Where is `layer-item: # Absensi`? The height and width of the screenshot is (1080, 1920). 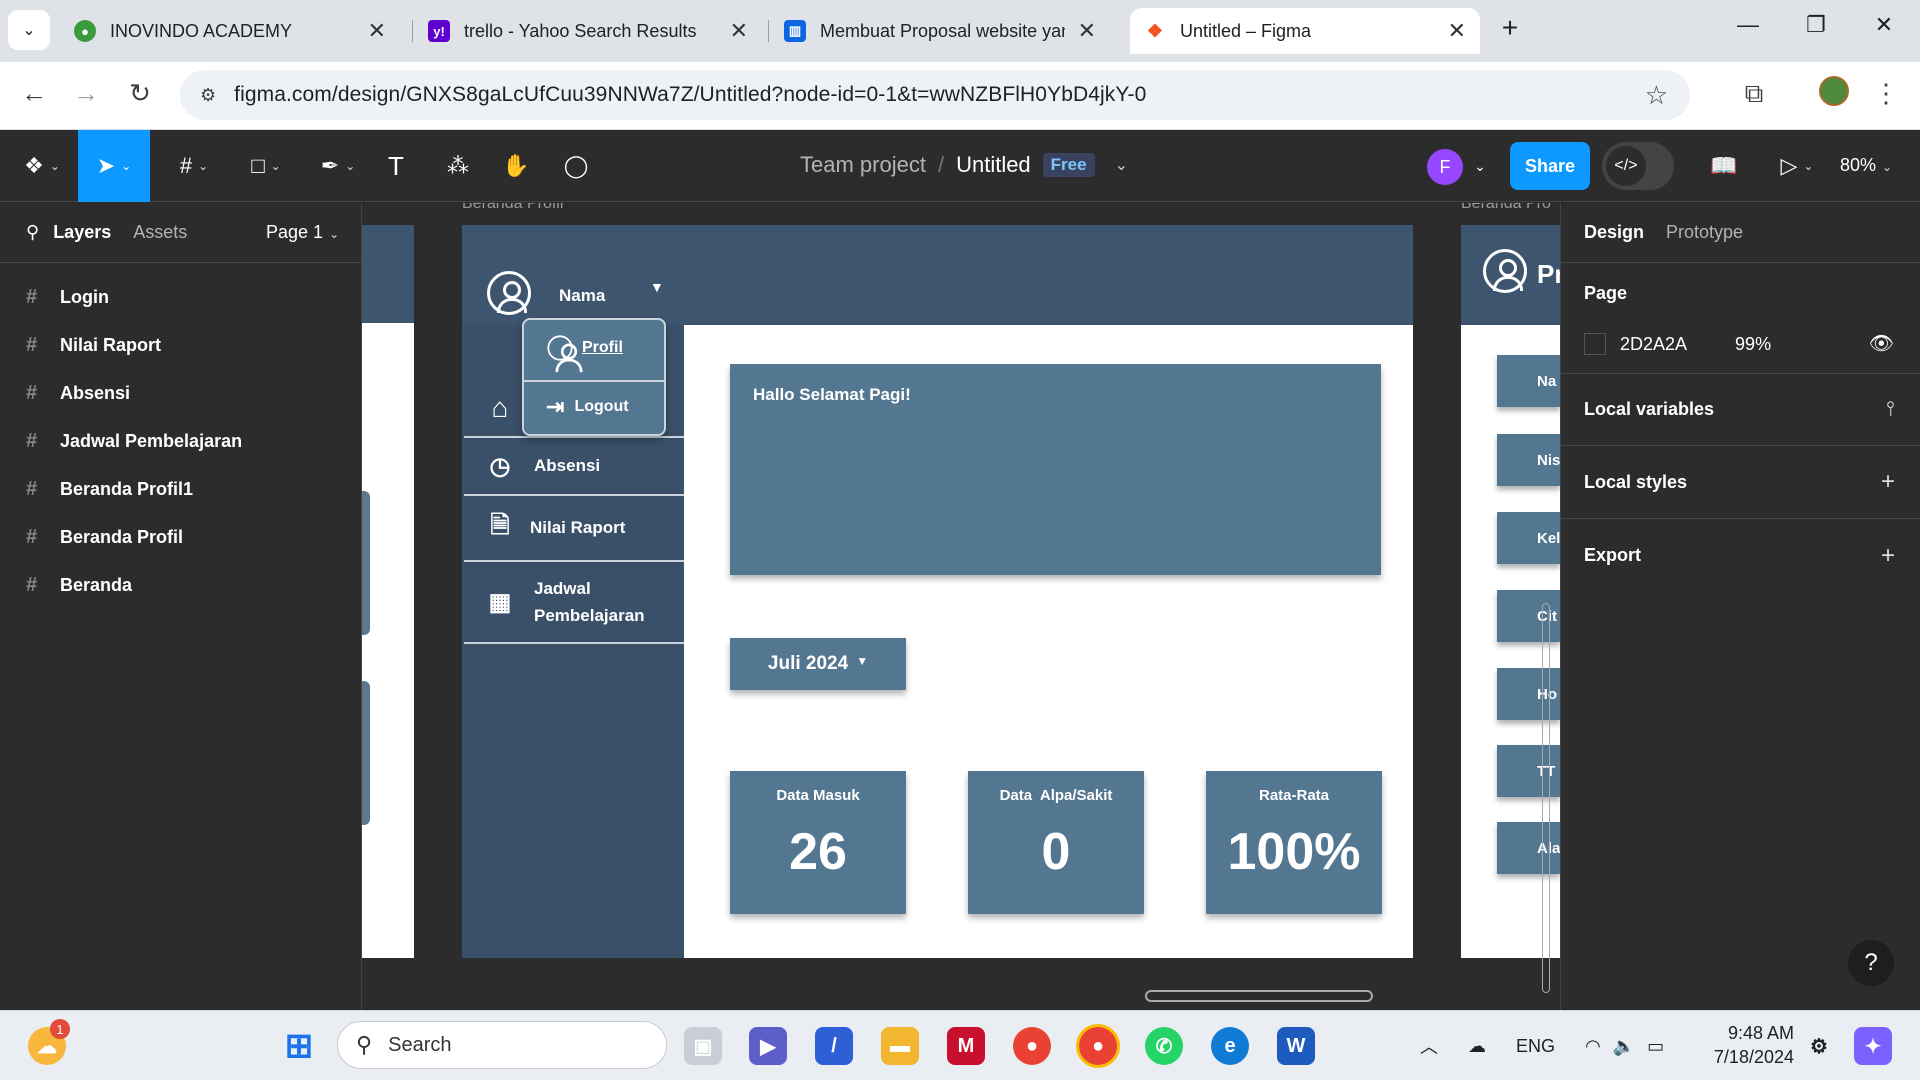 layer-item: # Absensi is located at coordinates (180, 393).